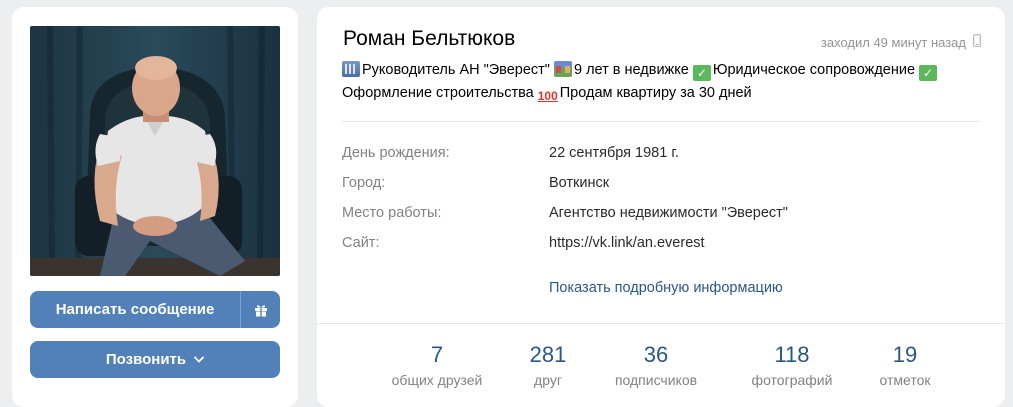  I want to click on counter-value: 281, so click(548, 354).